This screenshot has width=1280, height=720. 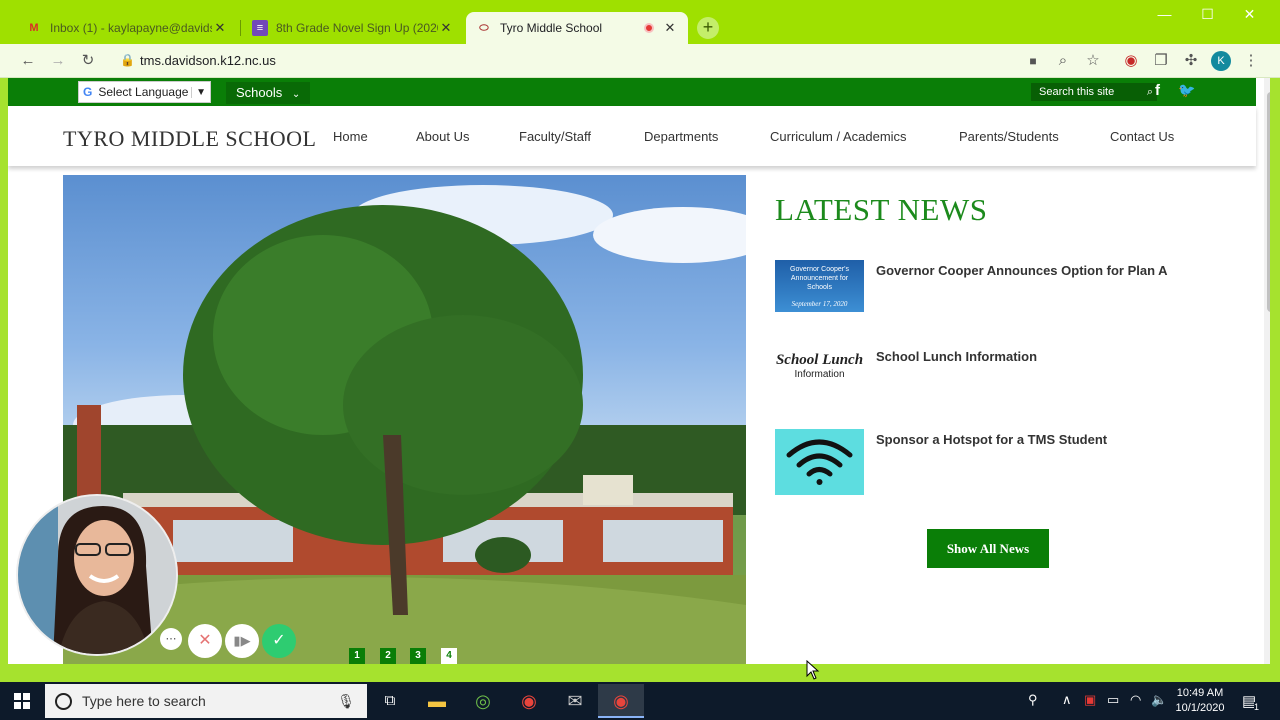 I want to click on news-thumbnail, so click(x=819, y=462).